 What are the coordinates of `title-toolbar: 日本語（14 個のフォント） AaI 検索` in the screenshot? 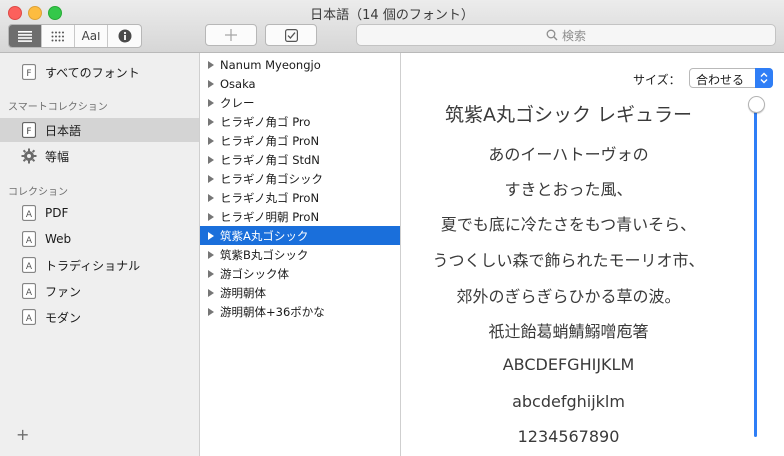 It's located at (392, 26).